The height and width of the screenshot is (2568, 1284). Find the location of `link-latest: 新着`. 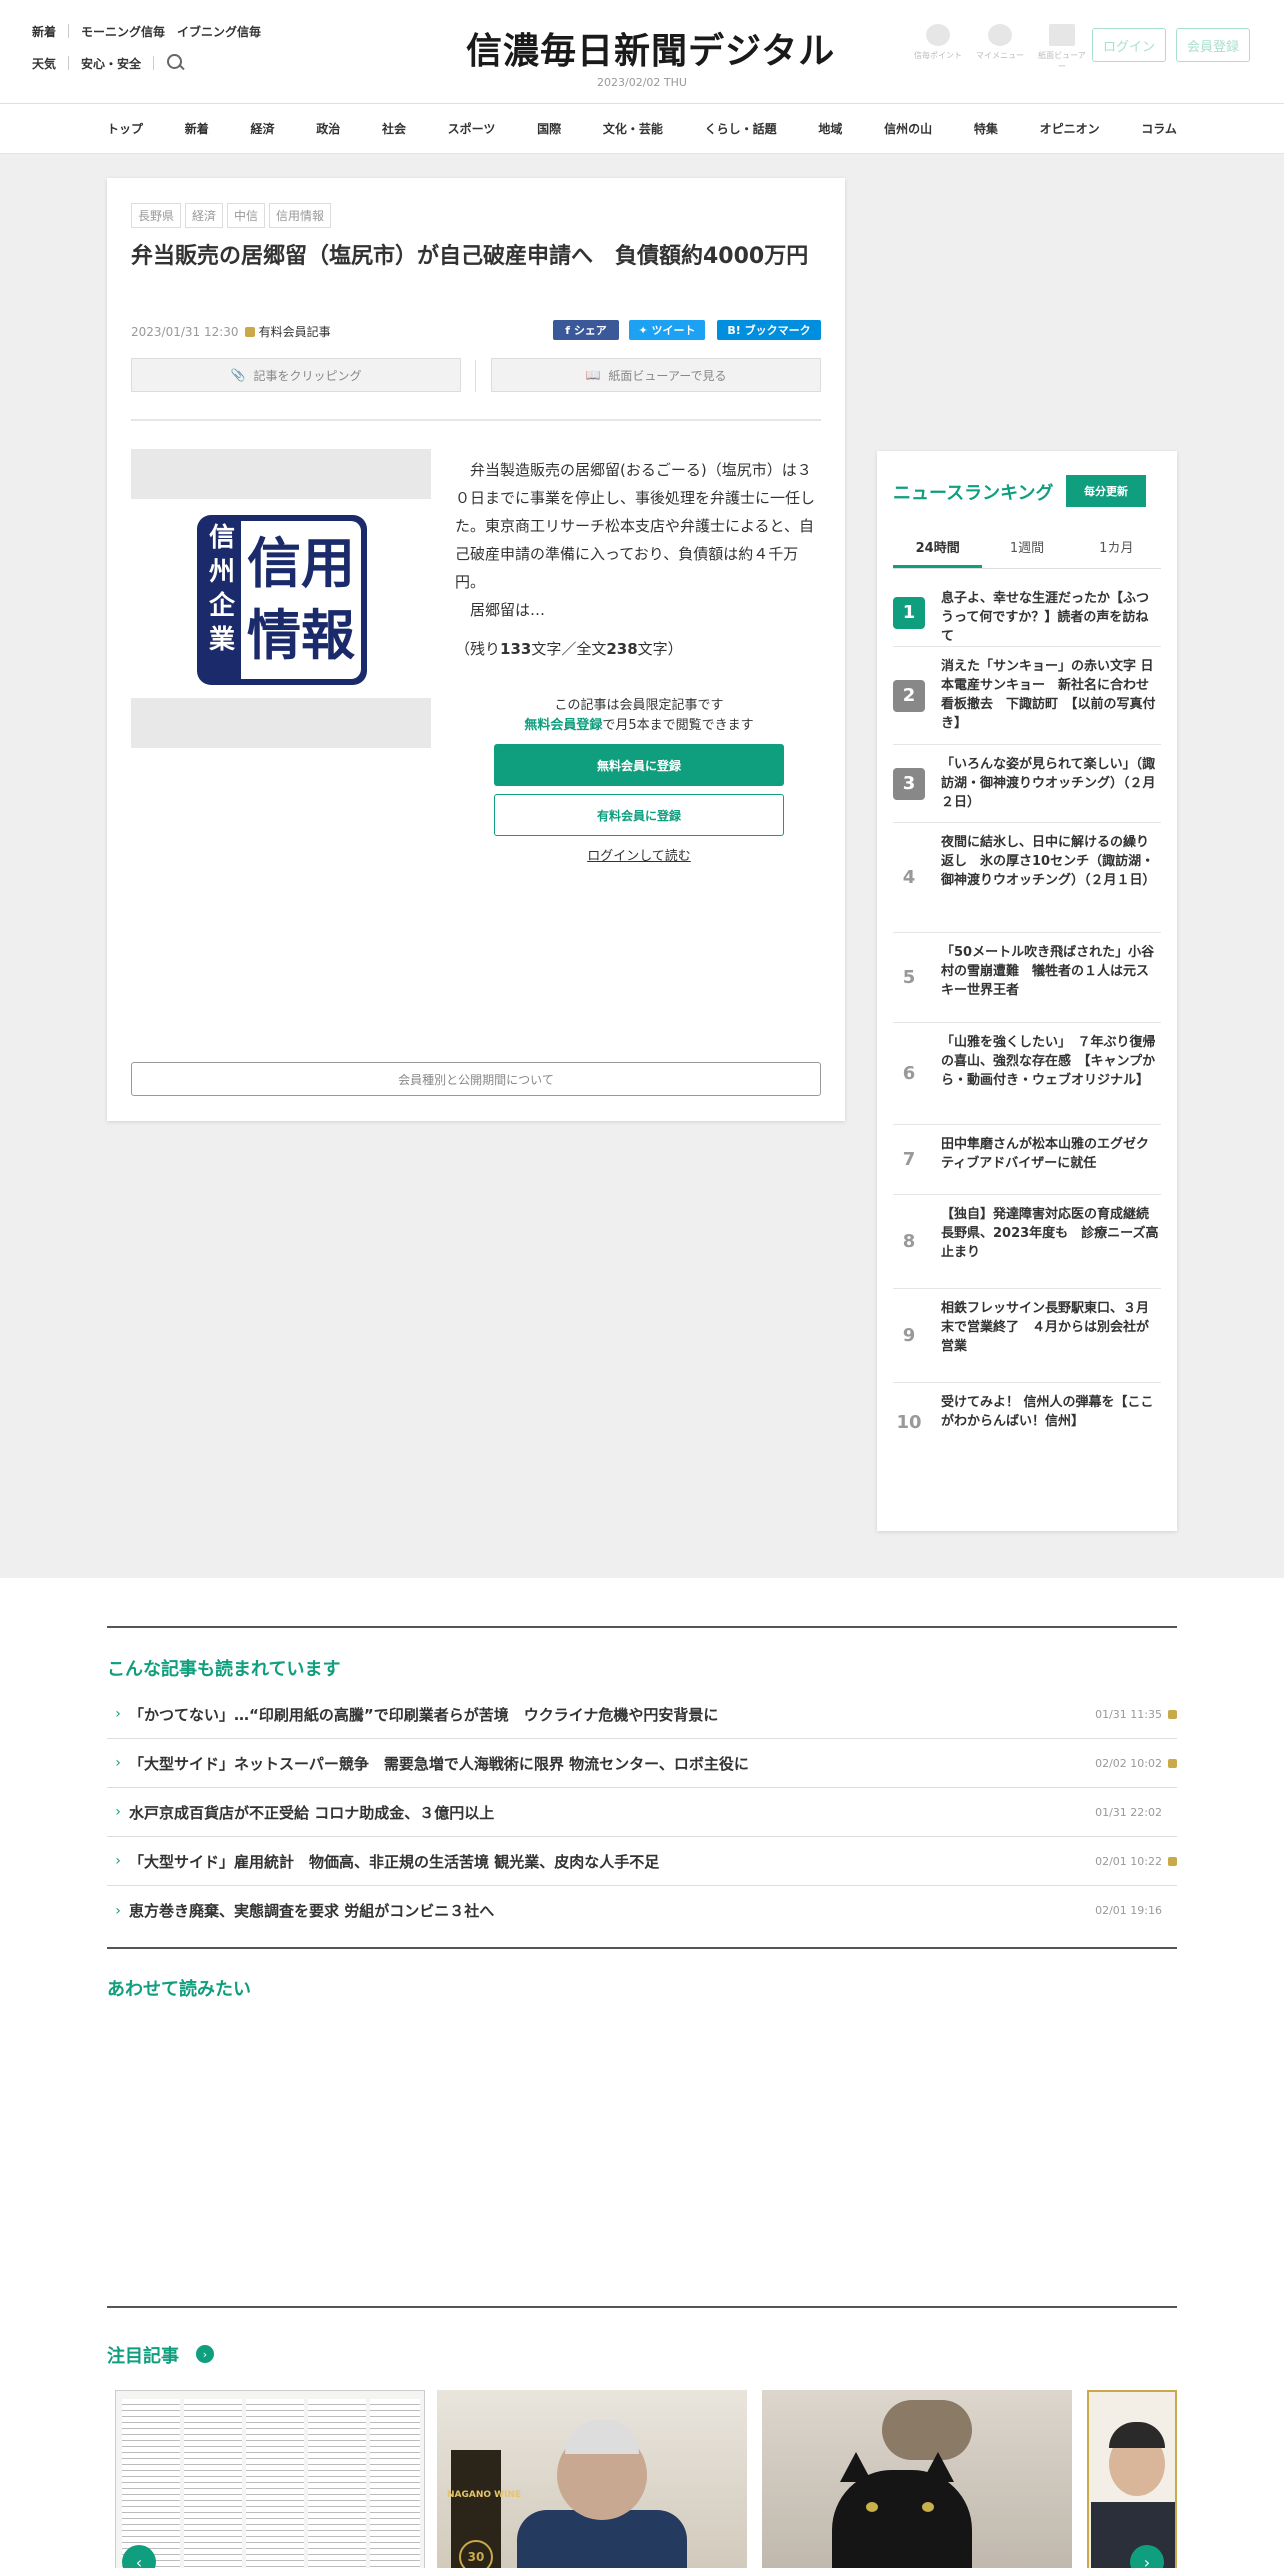

link-latest: 新着 is located at coordinates (50, 31).